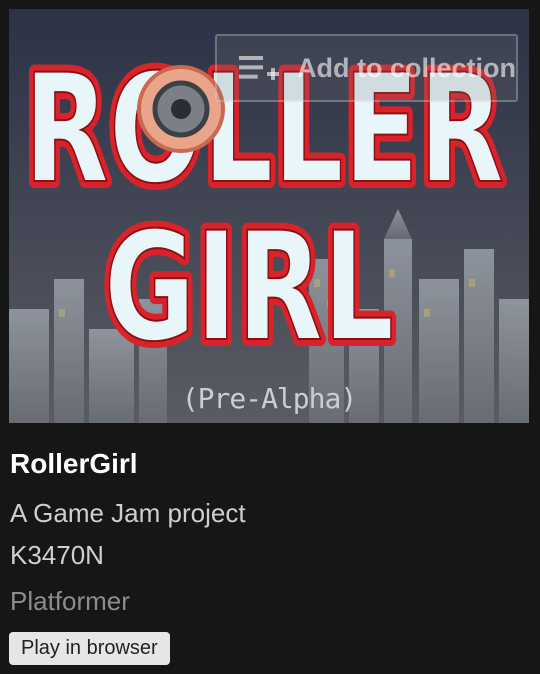 This screenshot has width=540, height=674. What do you see at coordinates (74, 464) in the screenshot?
I see `game-title: RollerGirl` at bounding box center [74, 464].